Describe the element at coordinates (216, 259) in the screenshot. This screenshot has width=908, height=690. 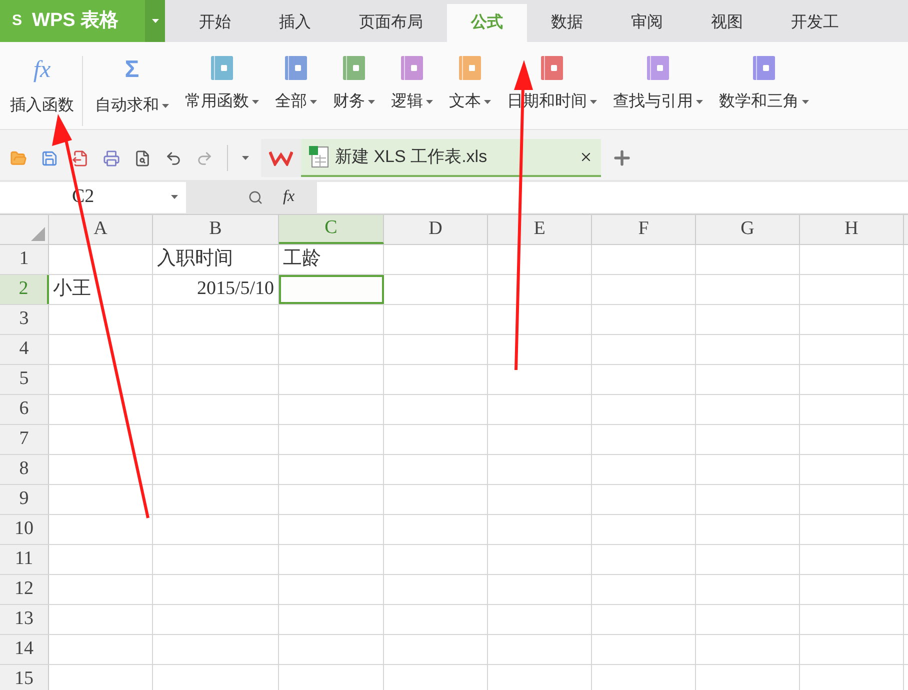
I see `table-cell: 入职时间` at that location.